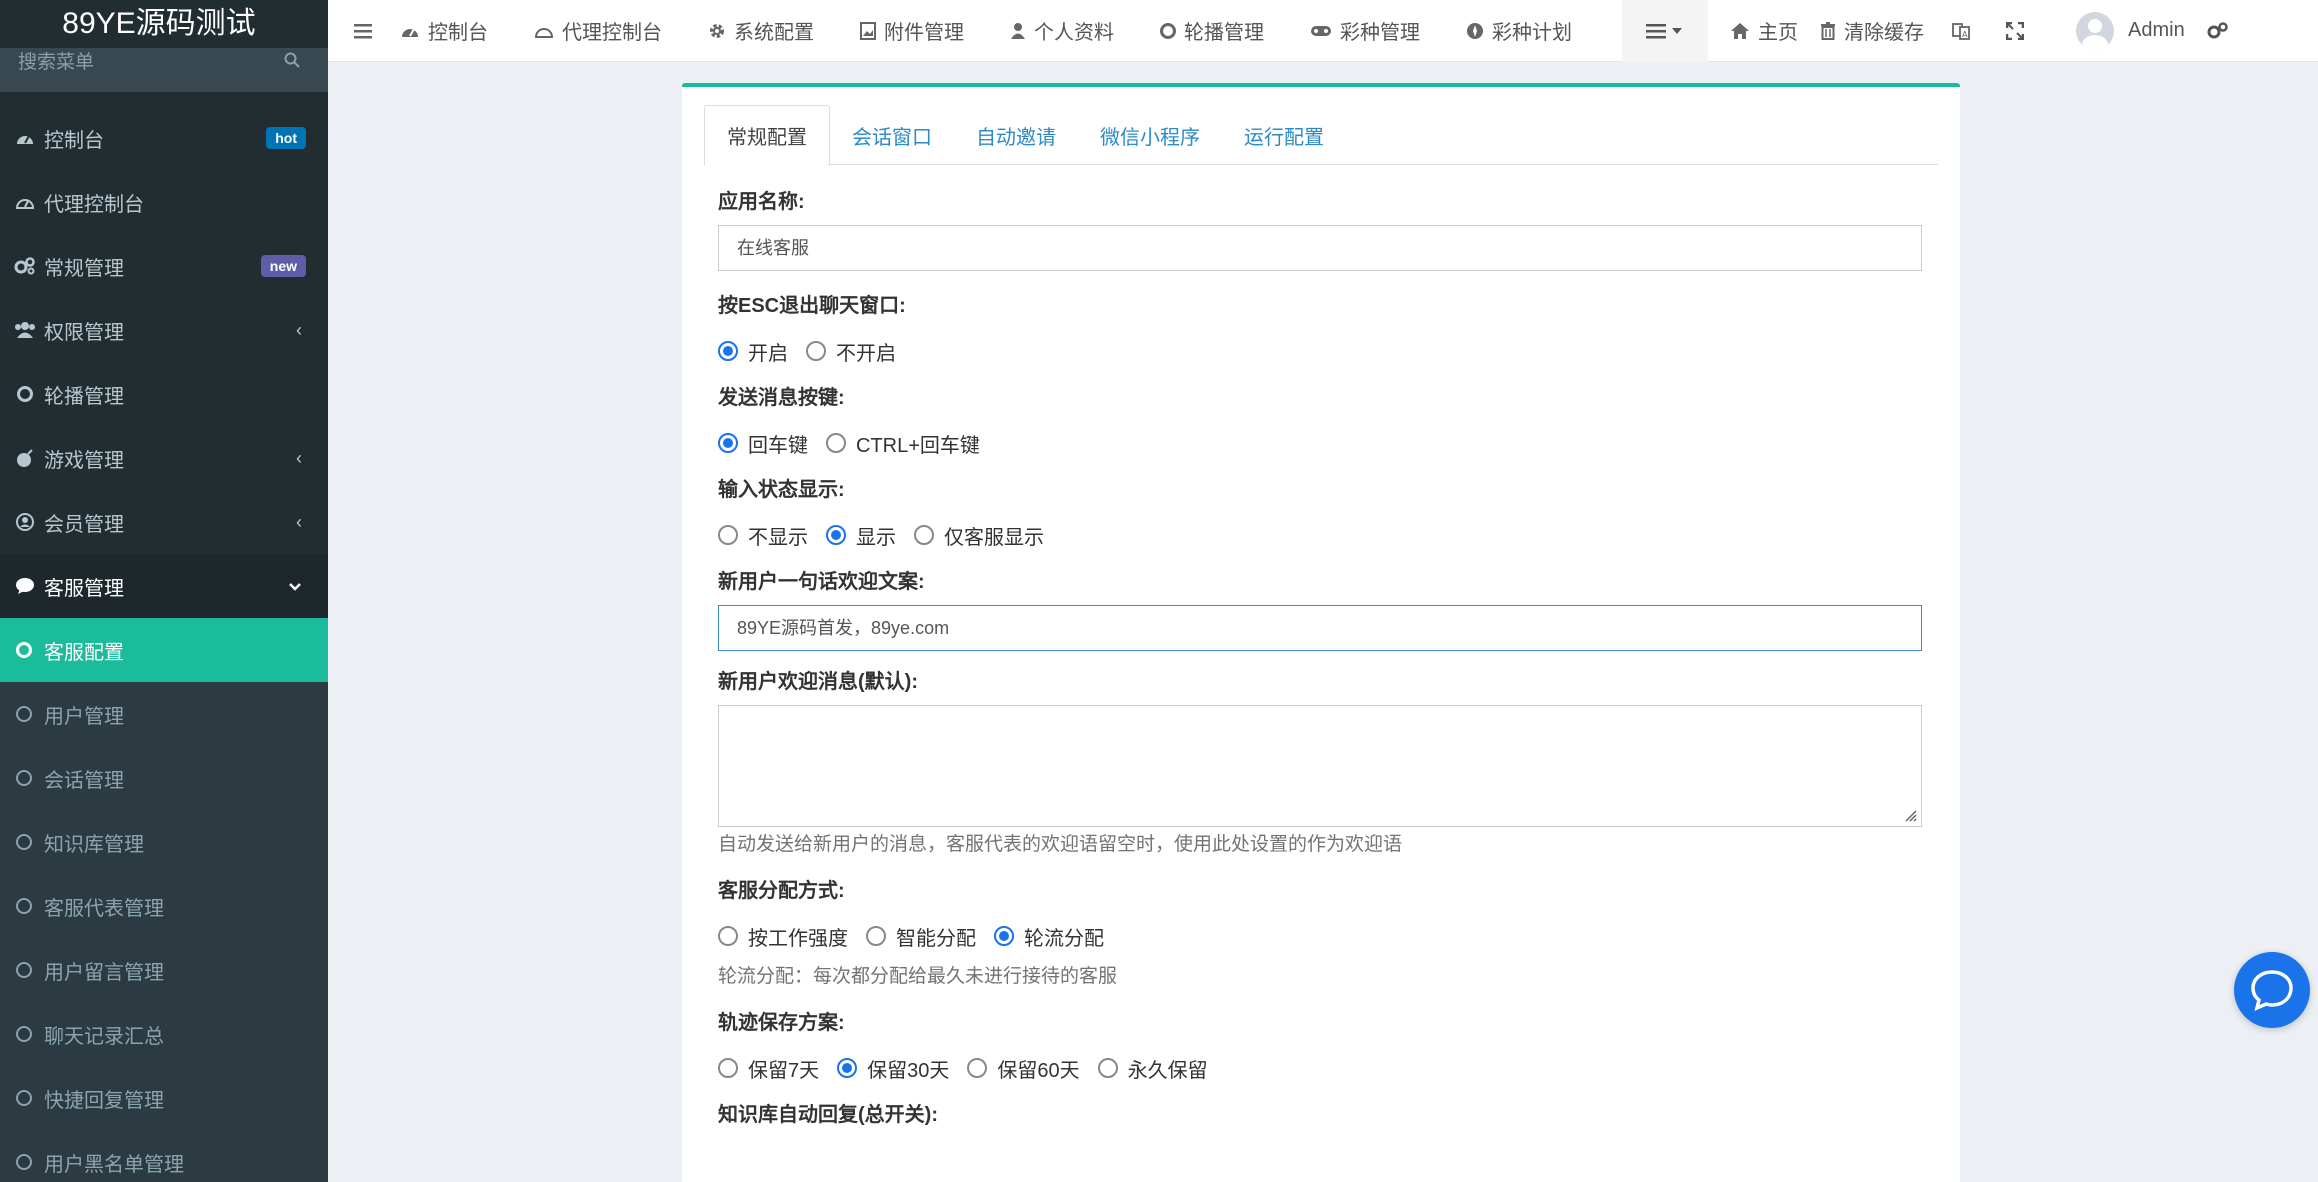  What do you see at coordinates (921, 936) in the screenshot?
I see `assign-smart-radio: 智能分配` at bounding box center [921, 936].